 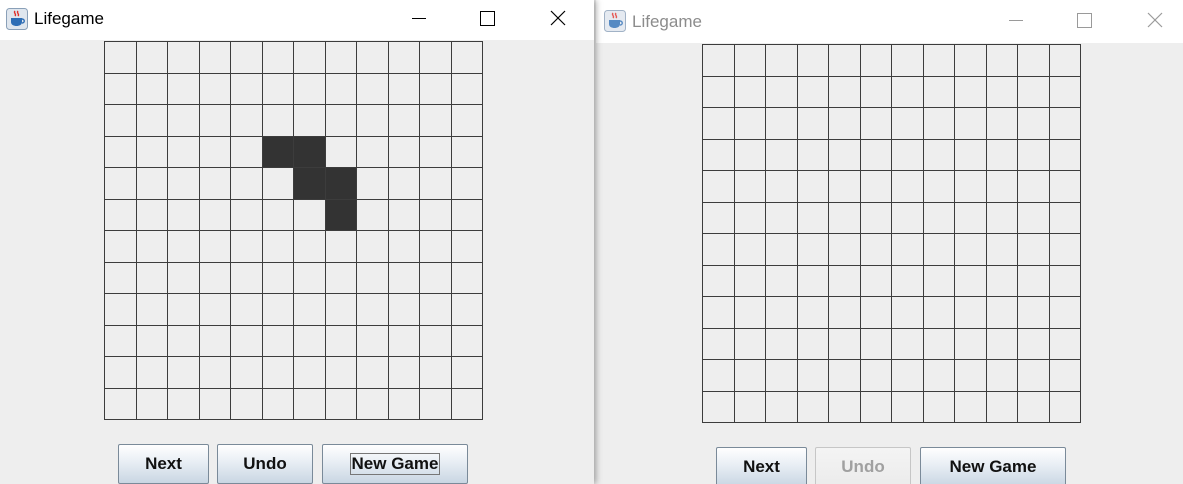 I want to click on close-button, so click(x=1156, y=22).